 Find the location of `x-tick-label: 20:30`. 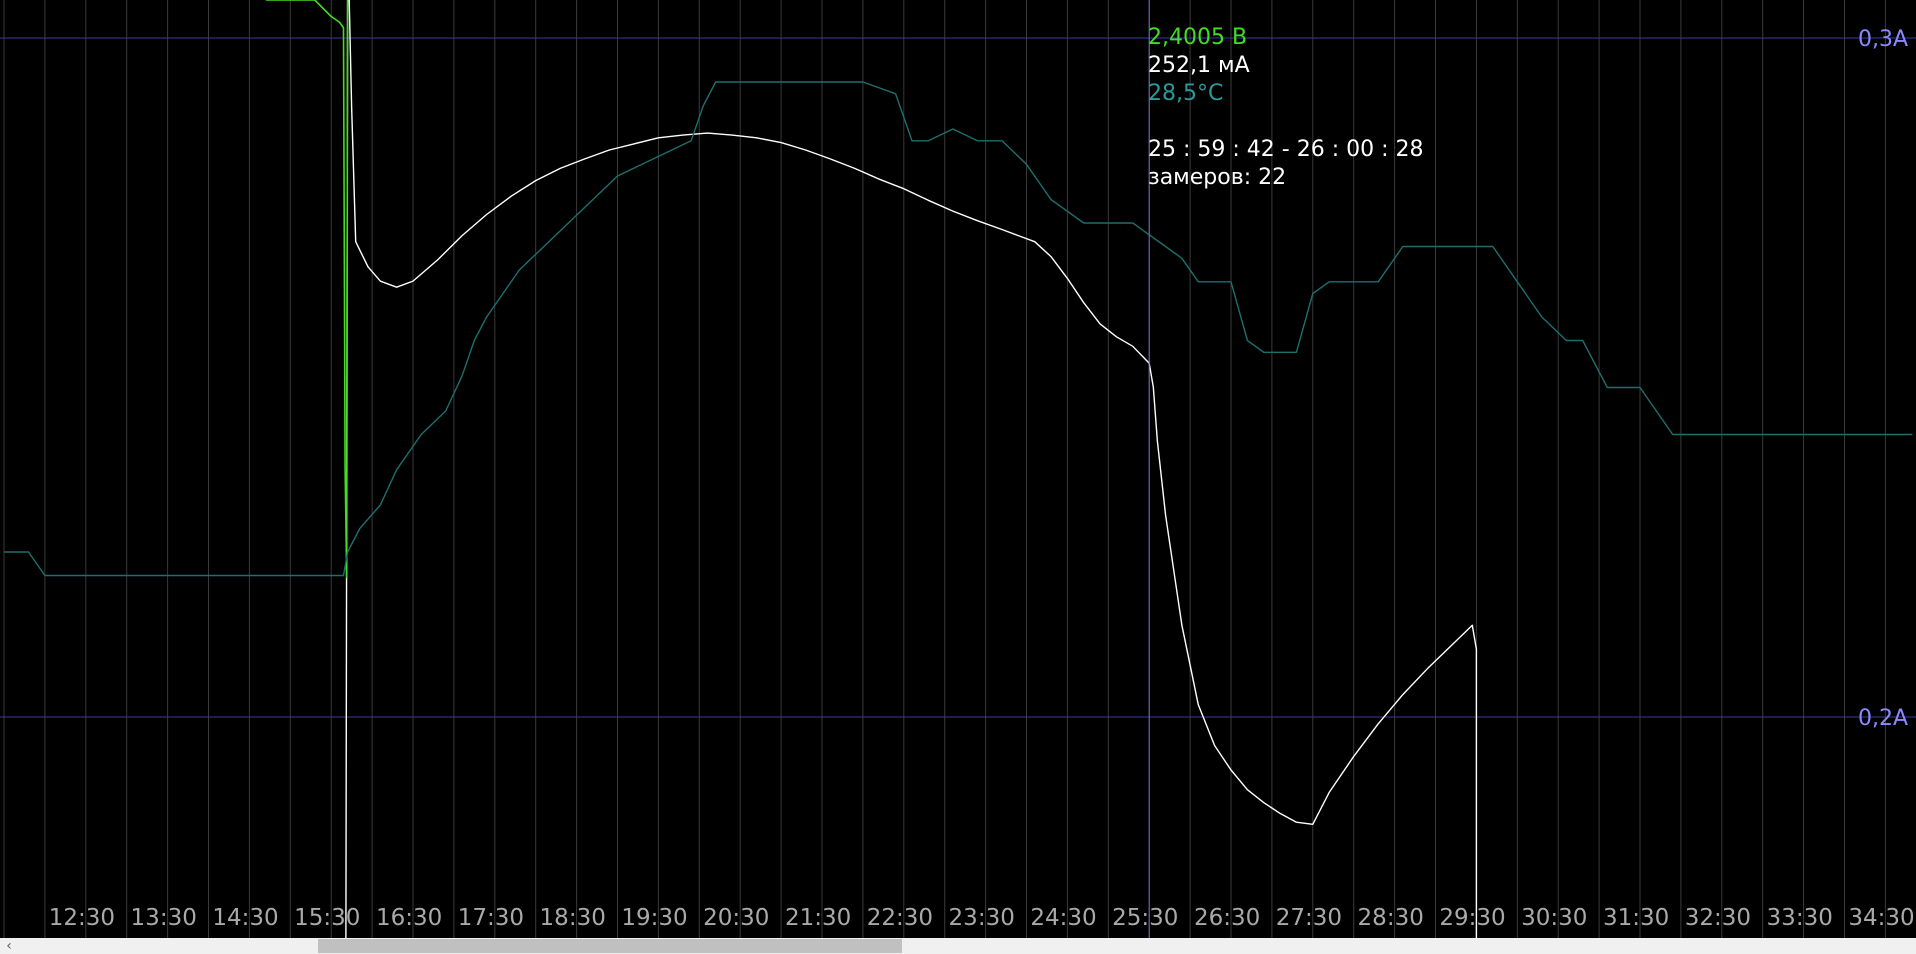

x-tick-label: 20:30 is located at coordinates (736, 918).